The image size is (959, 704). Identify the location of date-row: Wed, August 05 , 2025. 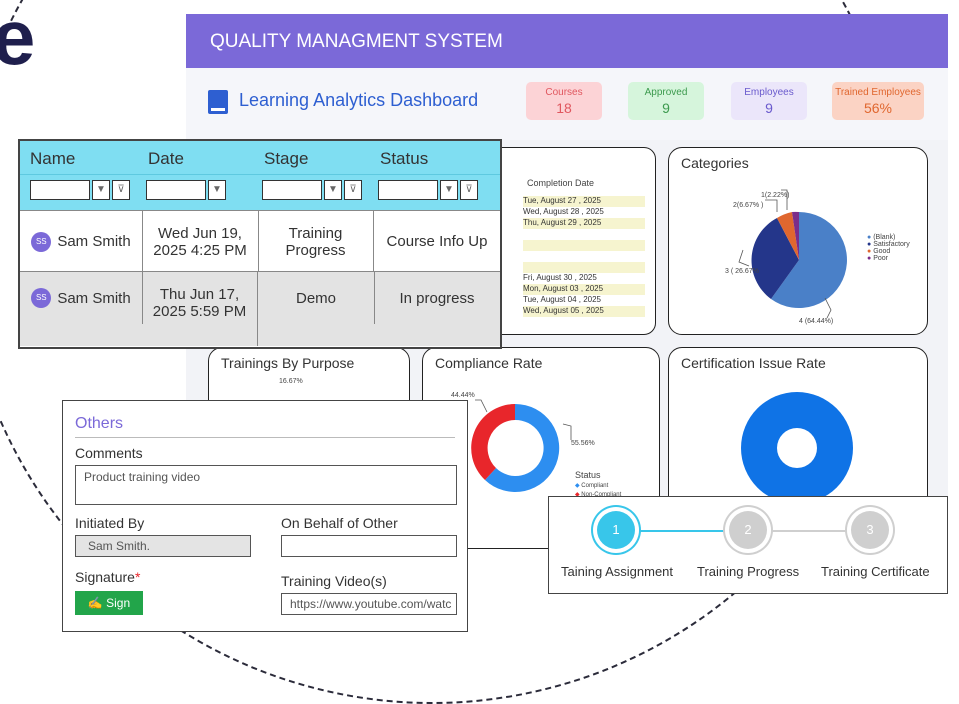
(584, 311).